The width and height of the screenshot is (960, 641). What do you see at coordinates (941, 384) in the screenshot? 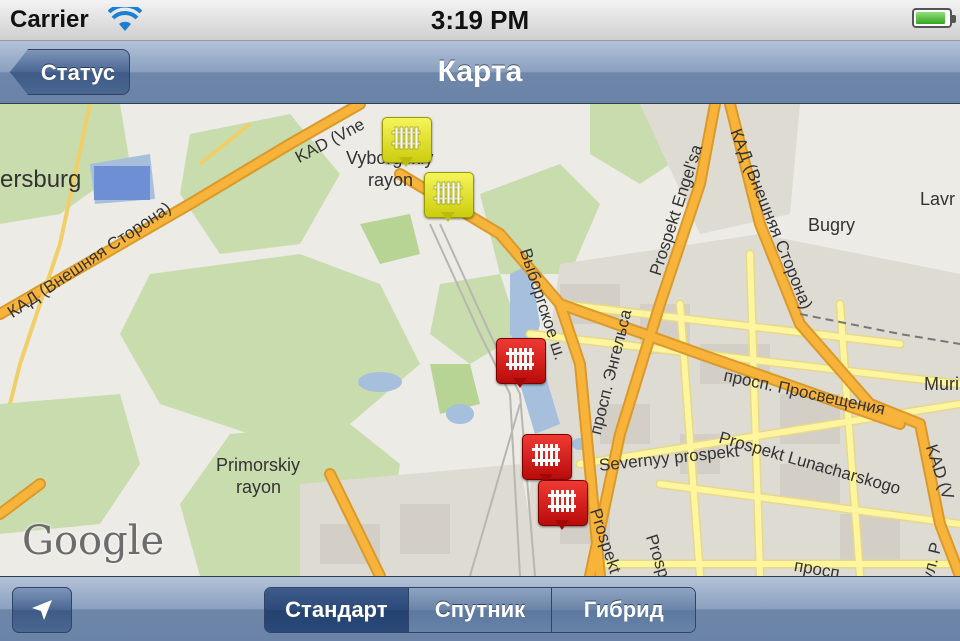
I see `place-label: Muri` at bounding box center [941, 384].